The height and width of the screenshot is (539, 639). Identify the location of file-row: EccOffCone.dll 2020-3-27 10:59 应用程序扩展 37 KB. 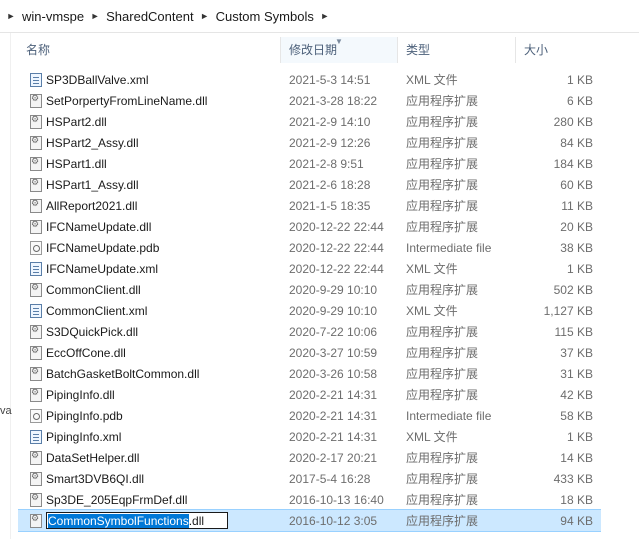
(309, 352).